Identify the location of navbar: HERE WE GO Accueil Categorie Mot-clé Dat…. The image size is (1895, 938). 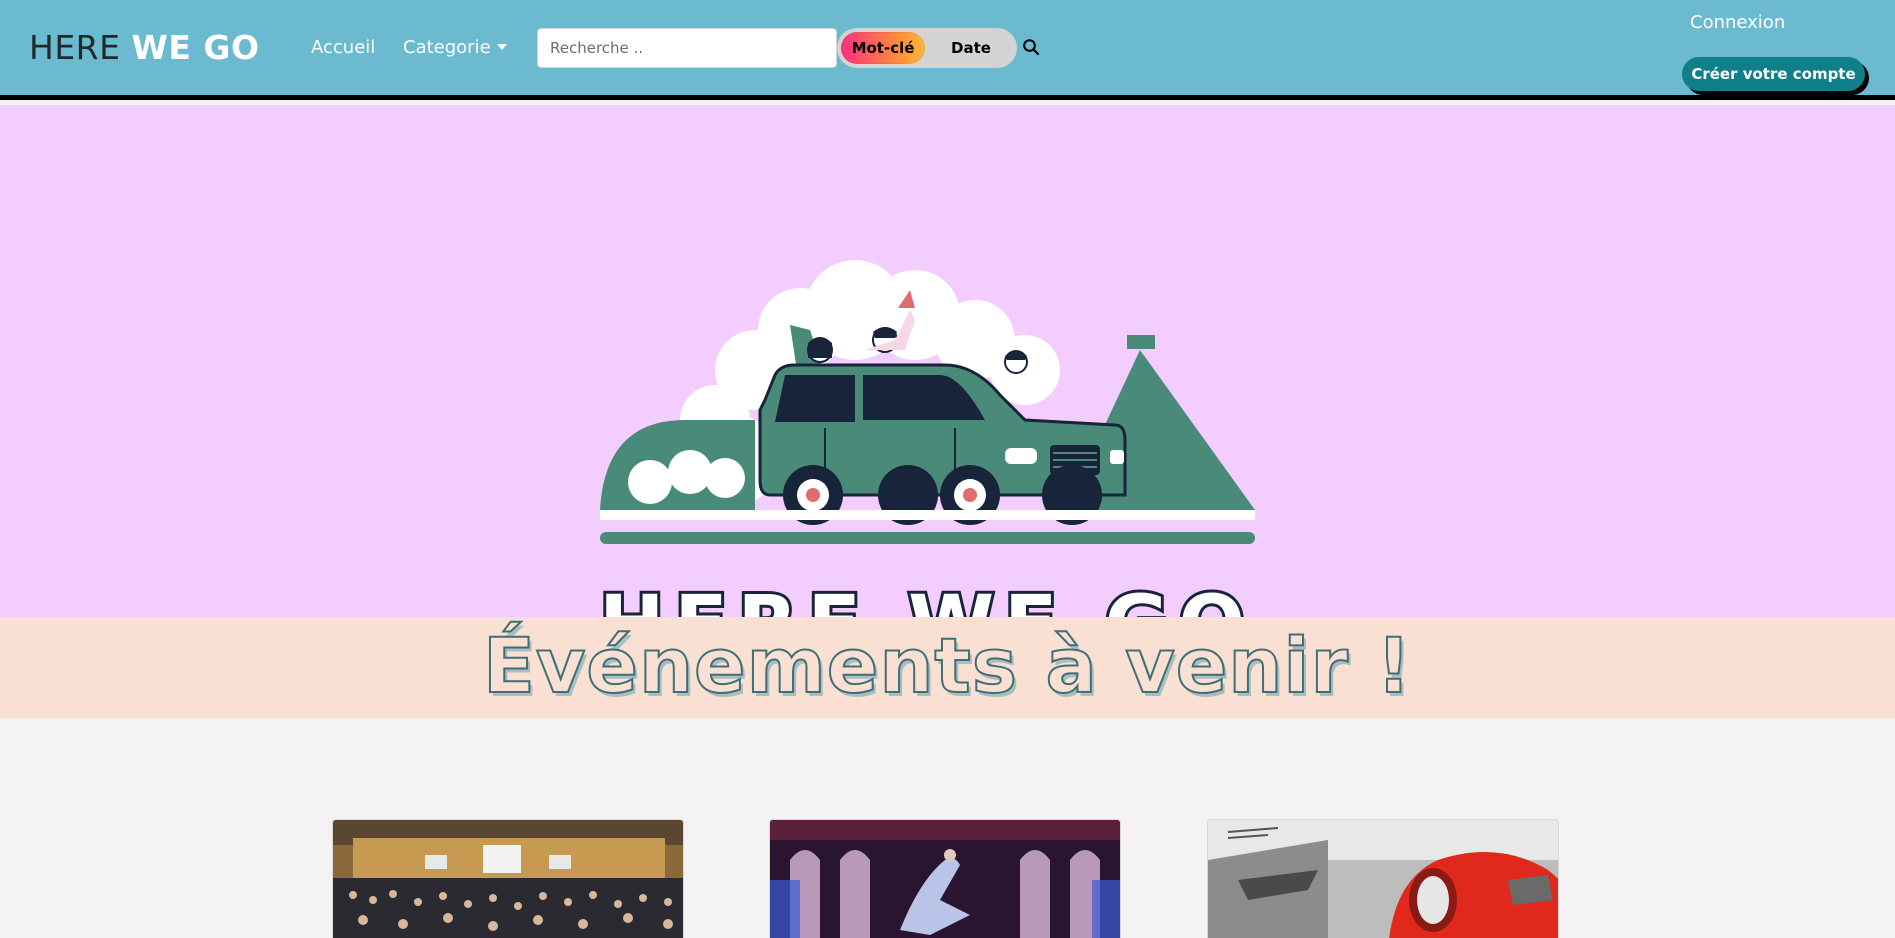
(947, 50).